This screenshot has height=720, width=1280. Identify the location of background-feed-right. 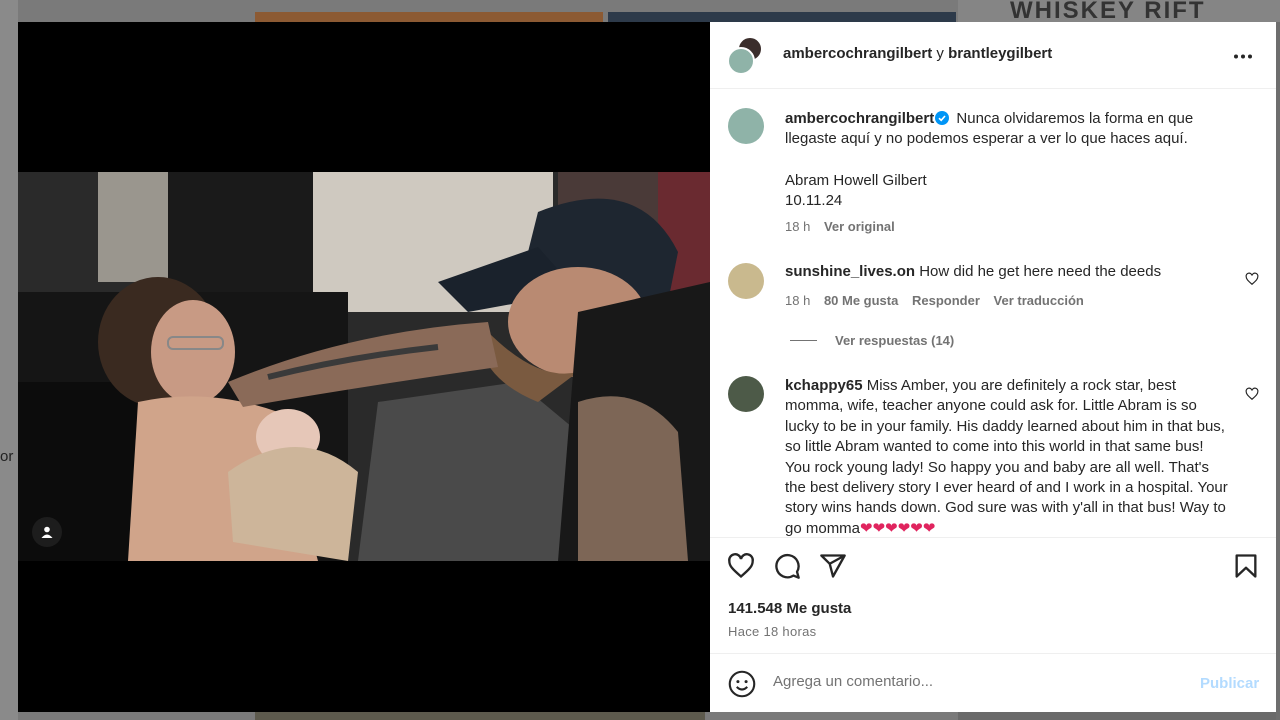
(1278, 371).